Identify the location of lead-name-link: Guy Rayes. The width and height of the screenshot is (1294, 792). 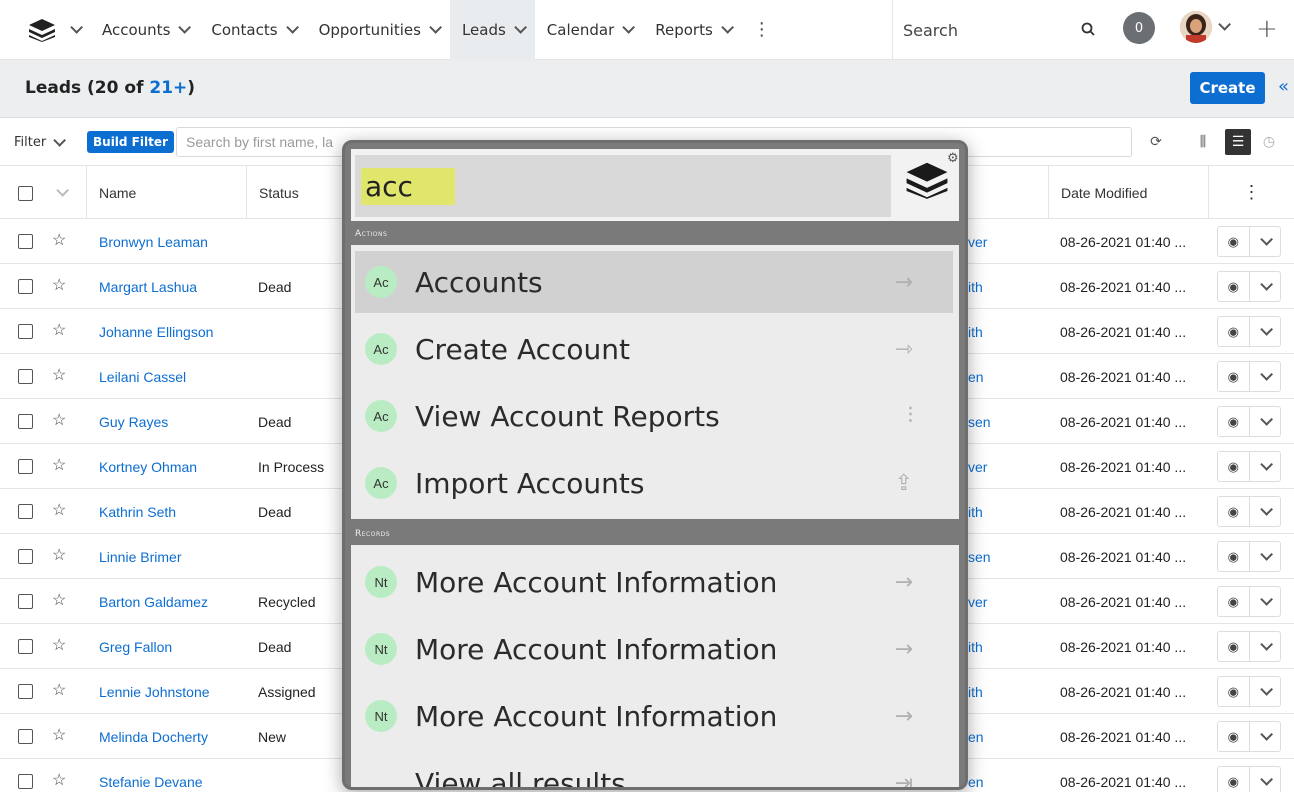
(171, 421).